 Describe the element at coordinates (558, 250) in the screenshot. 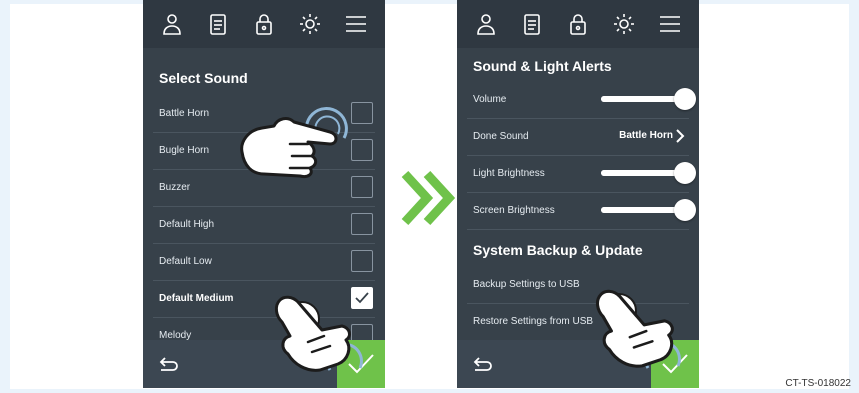

I see `system-backup-title: System Backup & Update` at that location.